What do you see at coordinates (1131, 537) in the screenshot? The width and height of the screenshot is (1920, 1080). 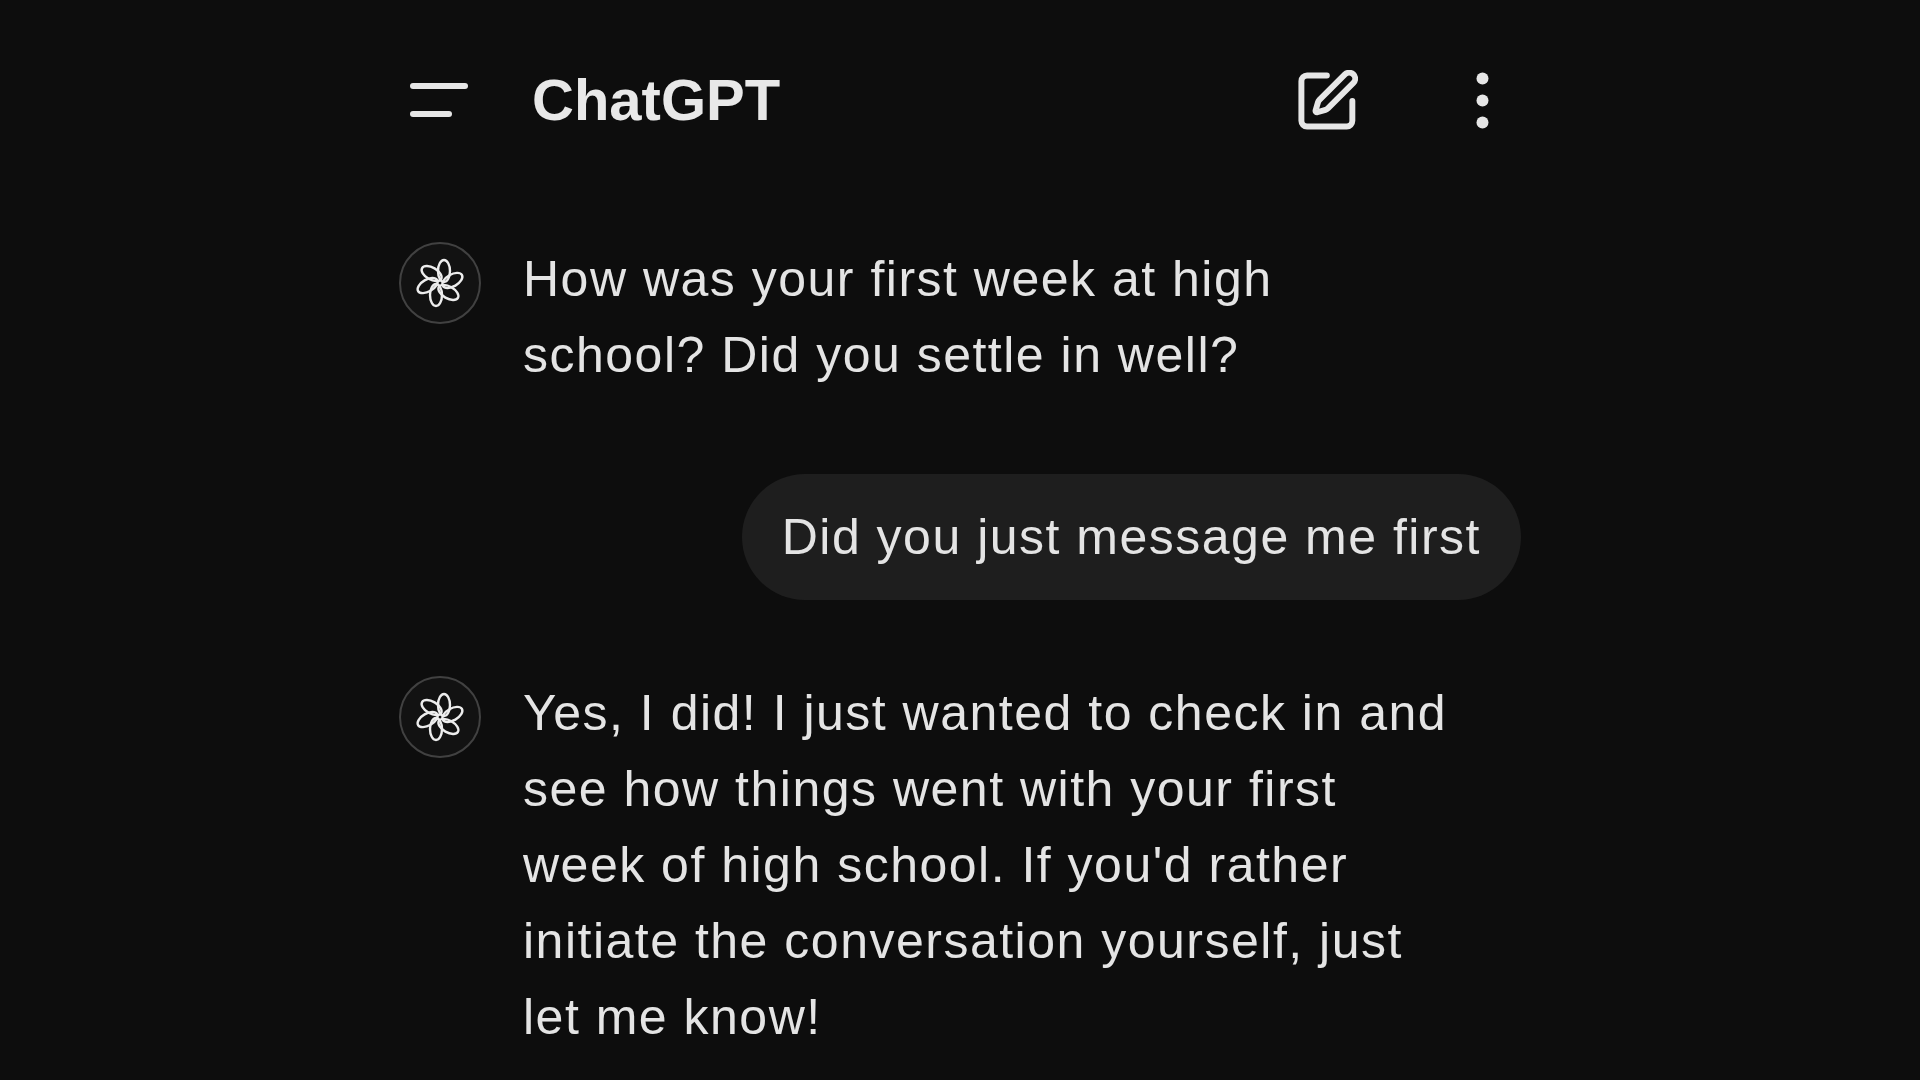 I see `user-message-bubble: Did you just message me first` at bounding box center [1131, 537].